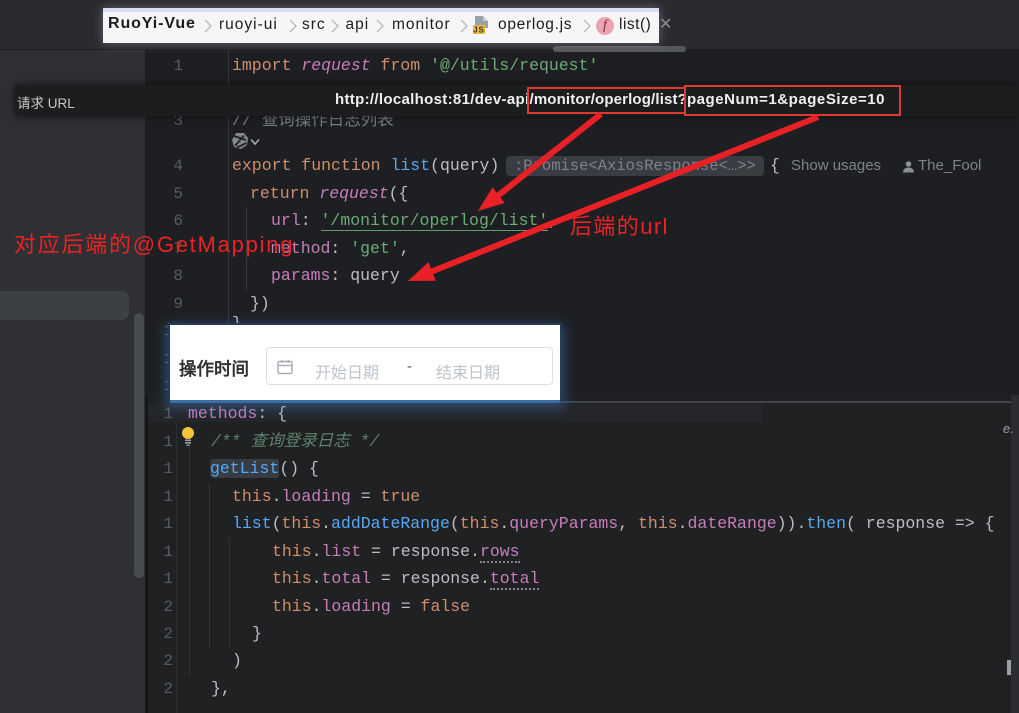  What do you see at coordinates (479, 30) in the screenshot?
I see `svg-text: JS` at bounding box center [479, 30].